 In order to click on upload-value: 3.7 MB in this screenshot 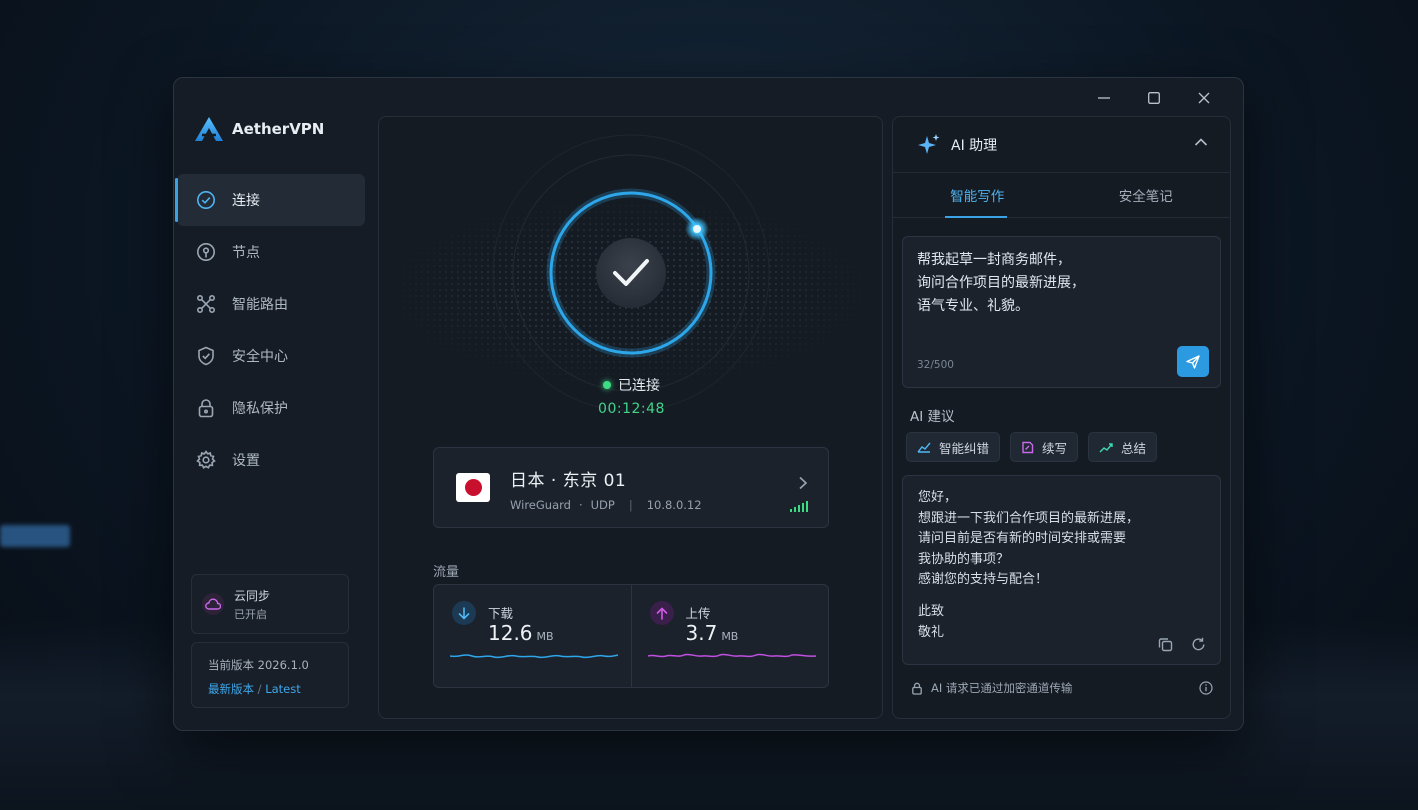, I will do `click(712, 633)`.